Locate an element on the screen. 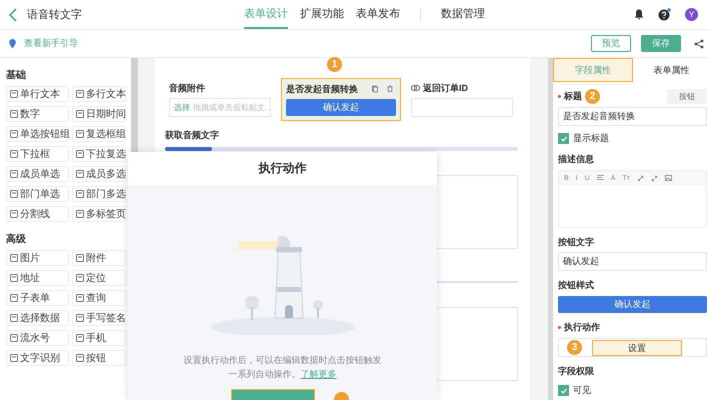 The image size is (710, 400). field-type-item: 按钮 is located at coordinates (99, 358).